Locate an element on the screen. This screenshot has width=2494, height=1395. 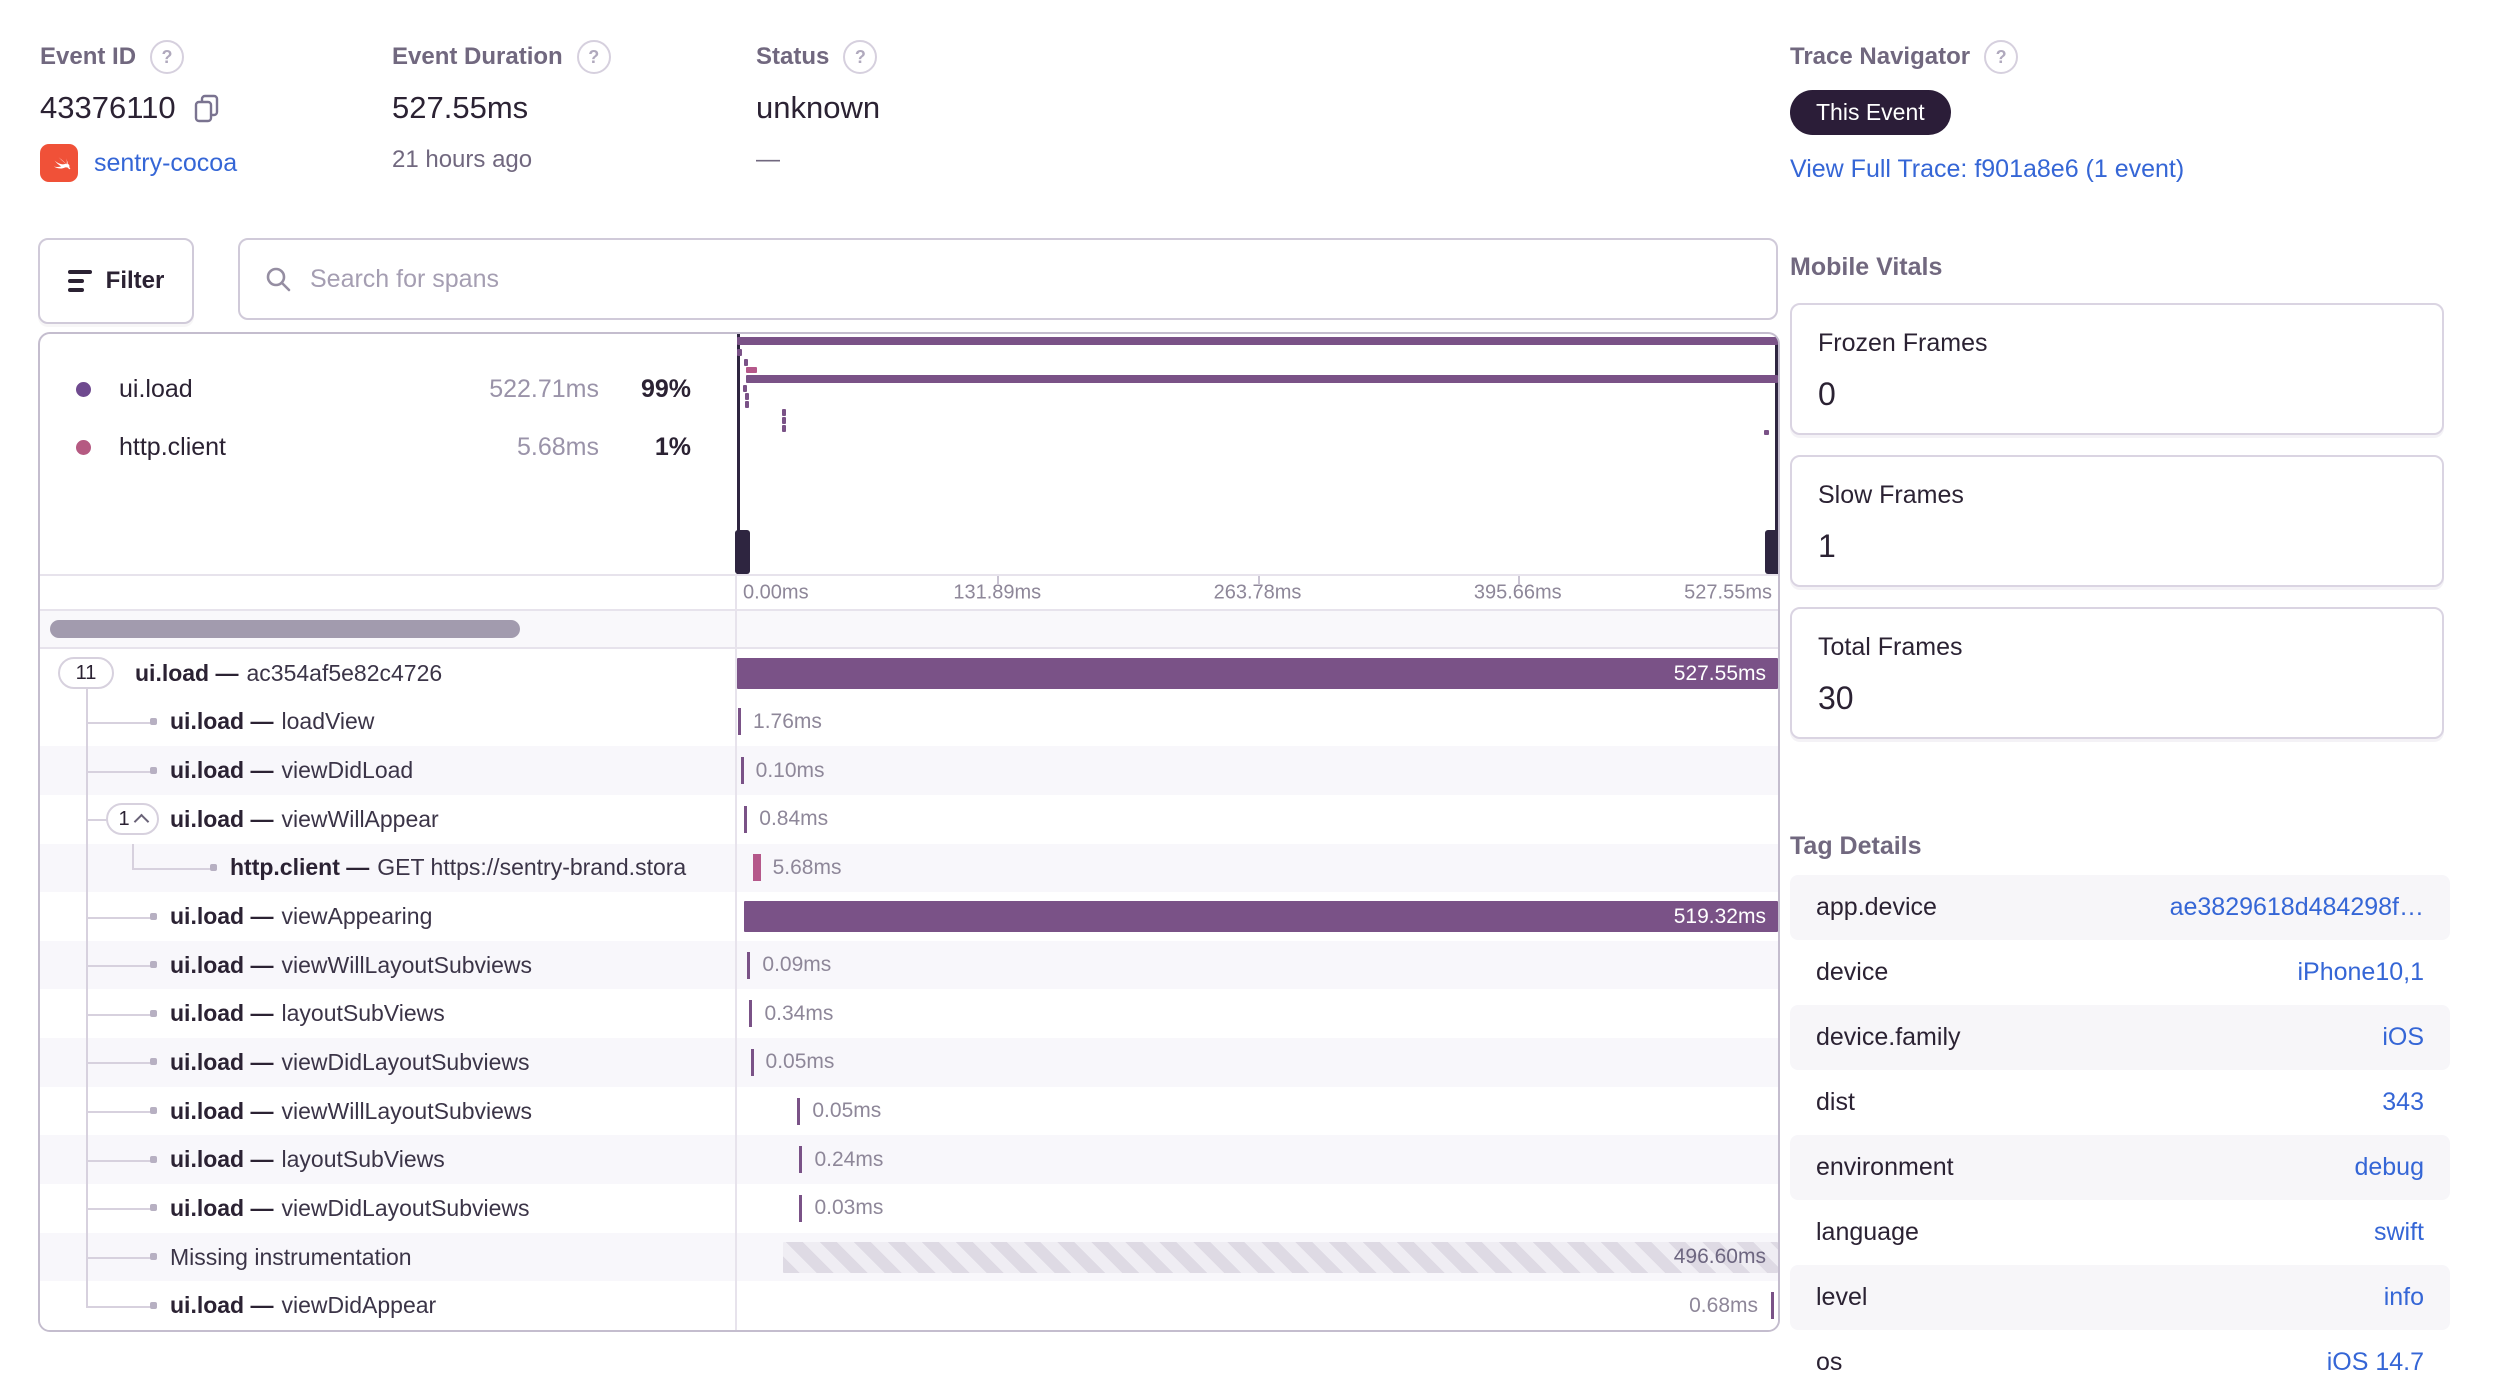
span-row-bar-area: 0.34ms is located at coordinates (1257, 1013).